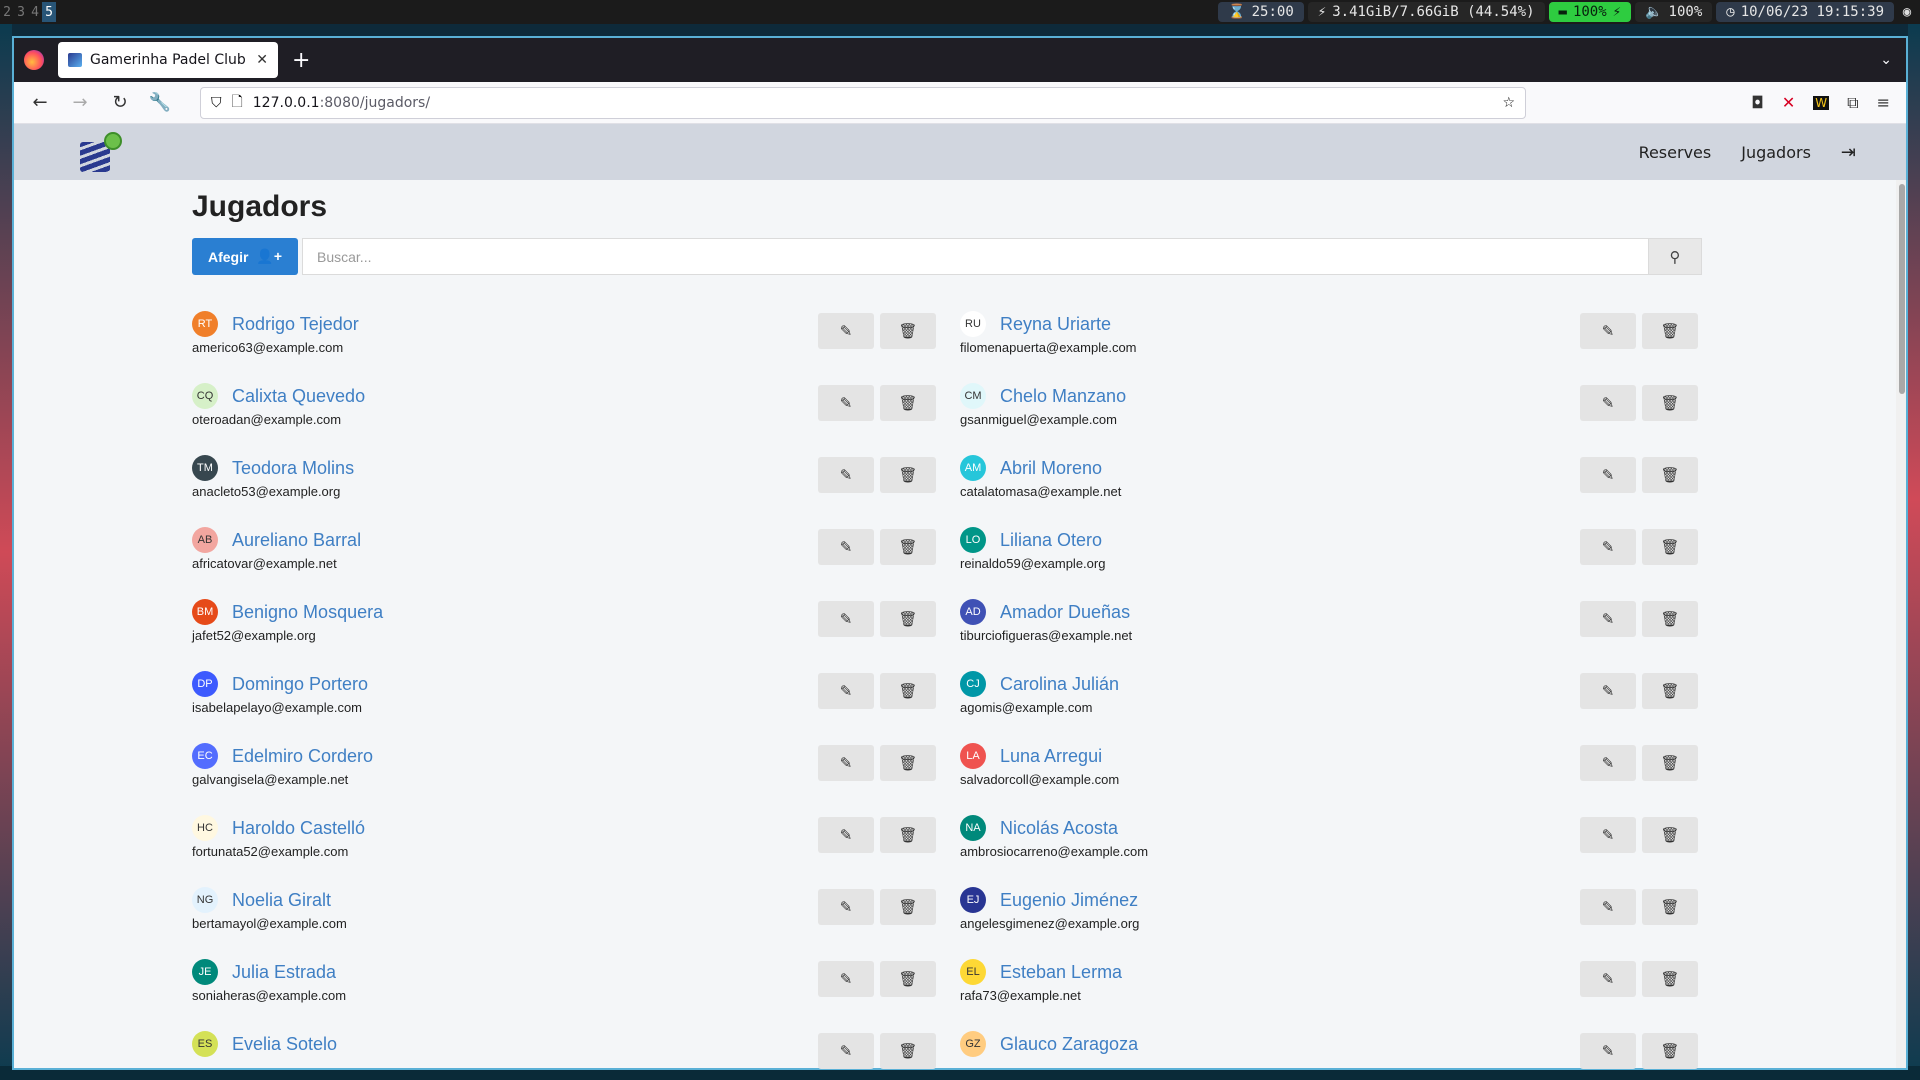 The height and width of the screenshot is (1080, 1920). I want to click on player-name-link: Luna Arregui, so click(1051, 756).